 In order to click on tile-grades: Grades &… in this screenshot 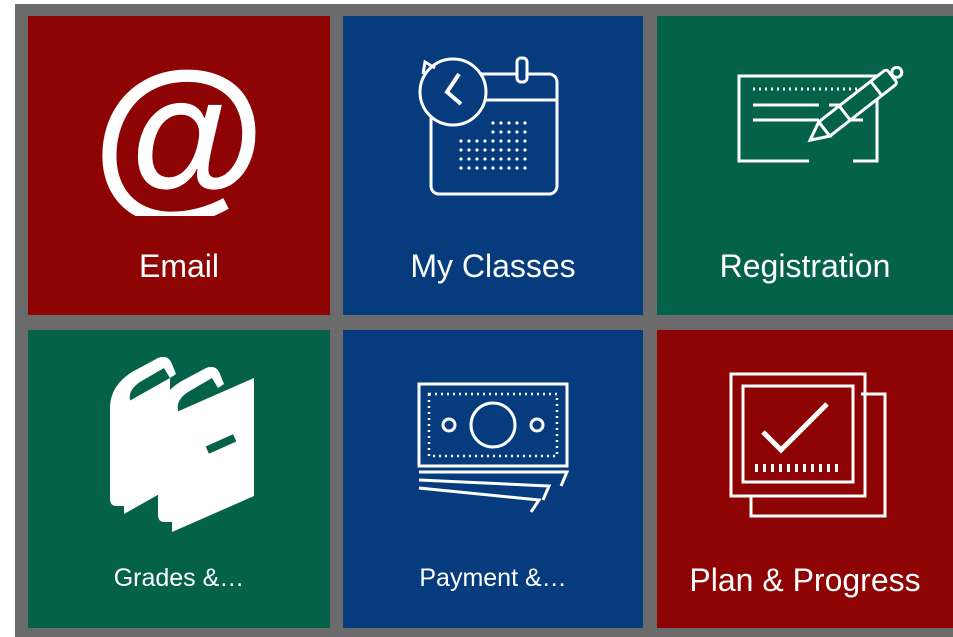, I will do `click(179, 479)`.